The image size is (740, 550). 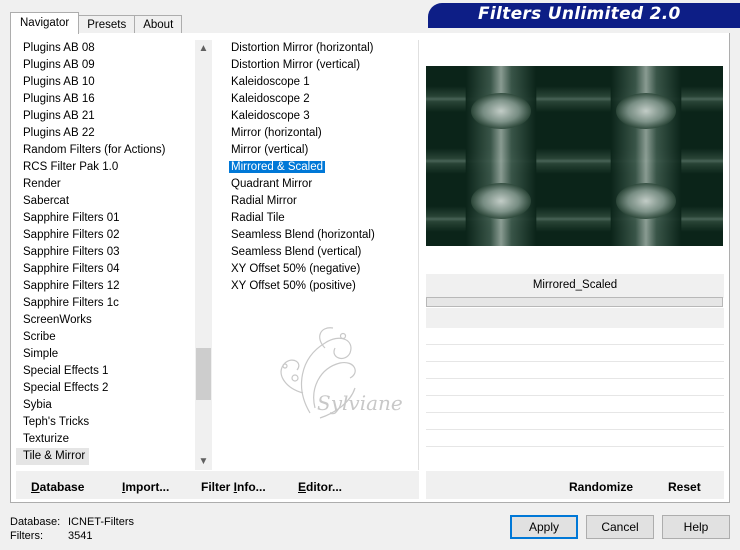 I want to click on filter-item: Radial Tile, so click(x=318, y=218).